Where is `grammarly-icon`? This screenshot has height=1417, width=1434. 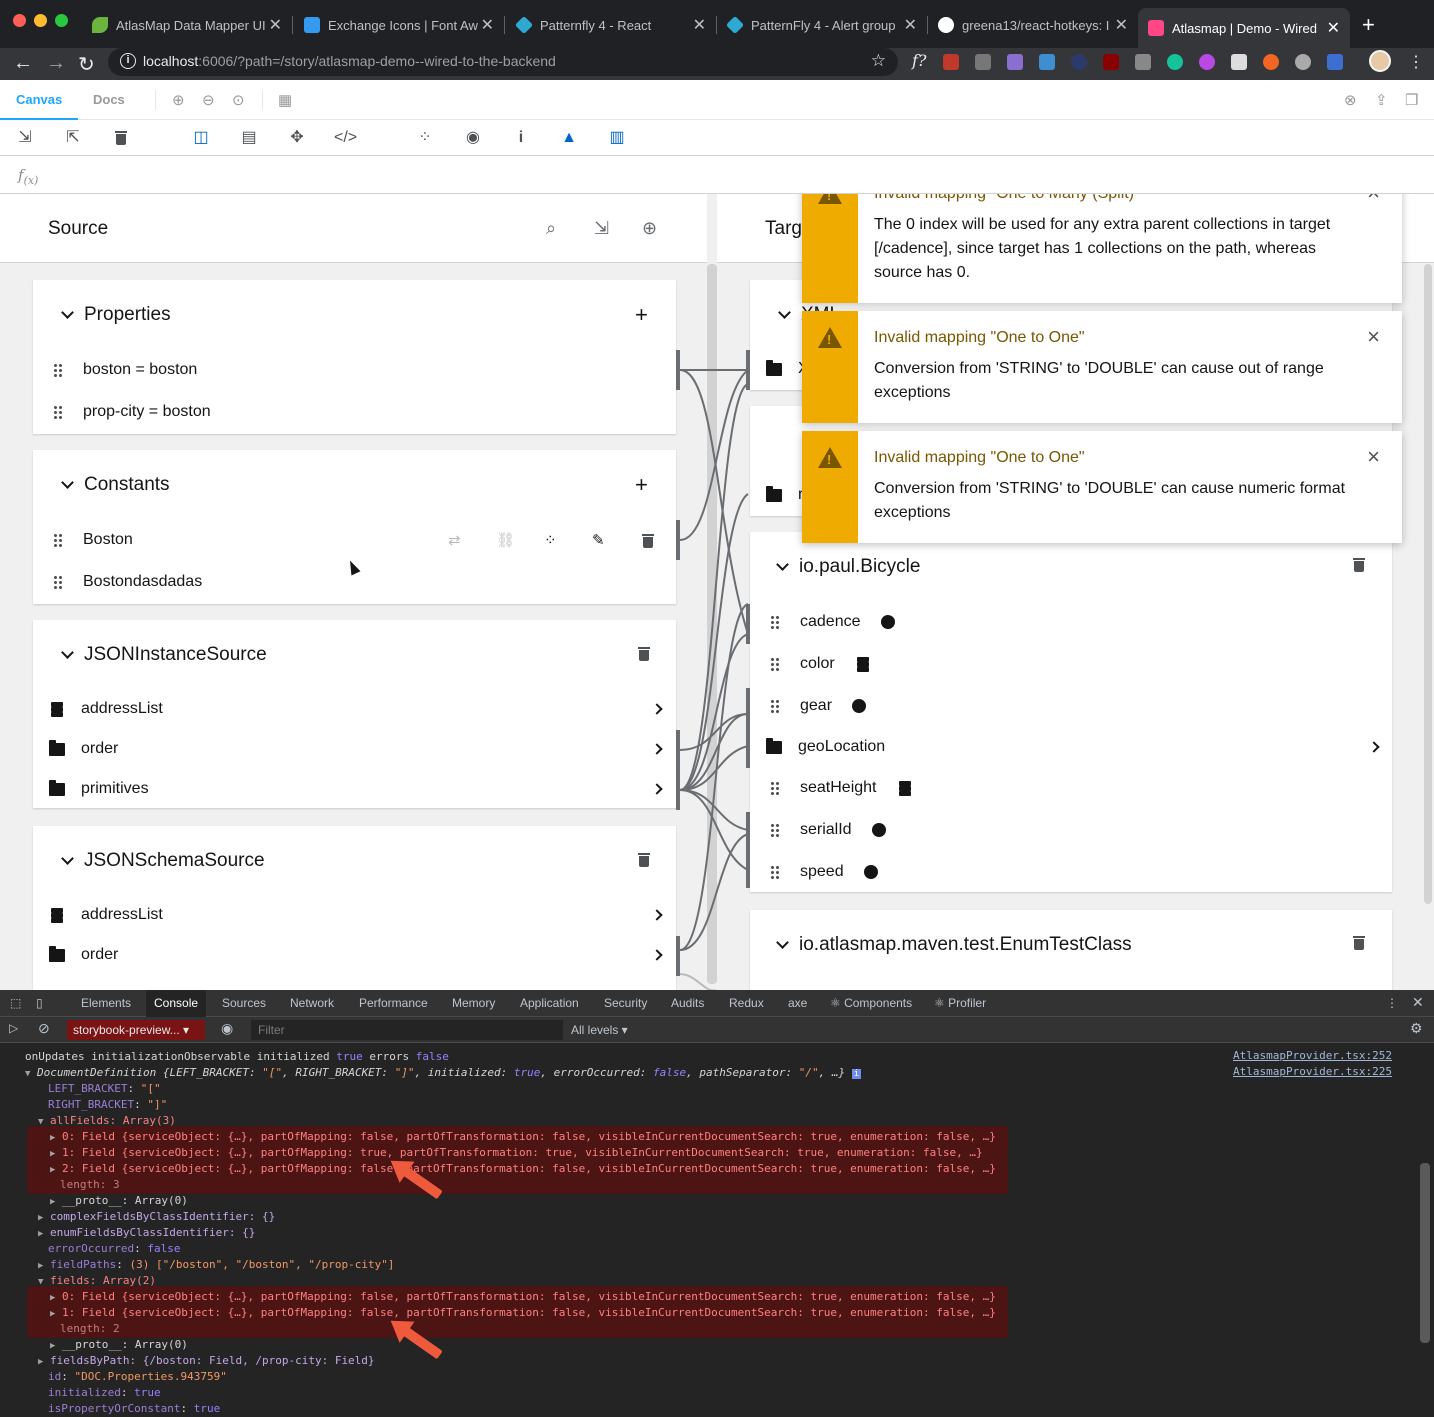
grammarly-icon is located at coordinates (1175, 62).